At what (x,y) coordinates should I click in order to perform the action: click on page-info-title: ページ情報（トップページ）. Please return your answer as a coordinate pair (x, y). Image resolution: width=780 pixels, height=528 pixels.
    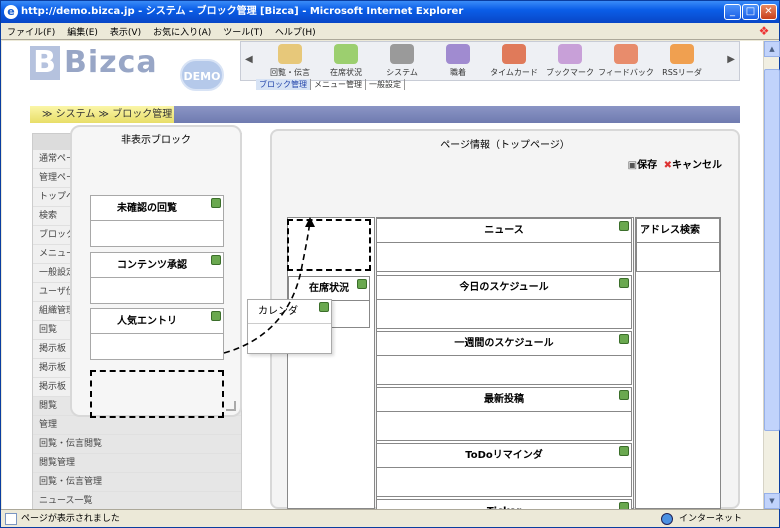
    Looking at the image, I should click on (505, 145).